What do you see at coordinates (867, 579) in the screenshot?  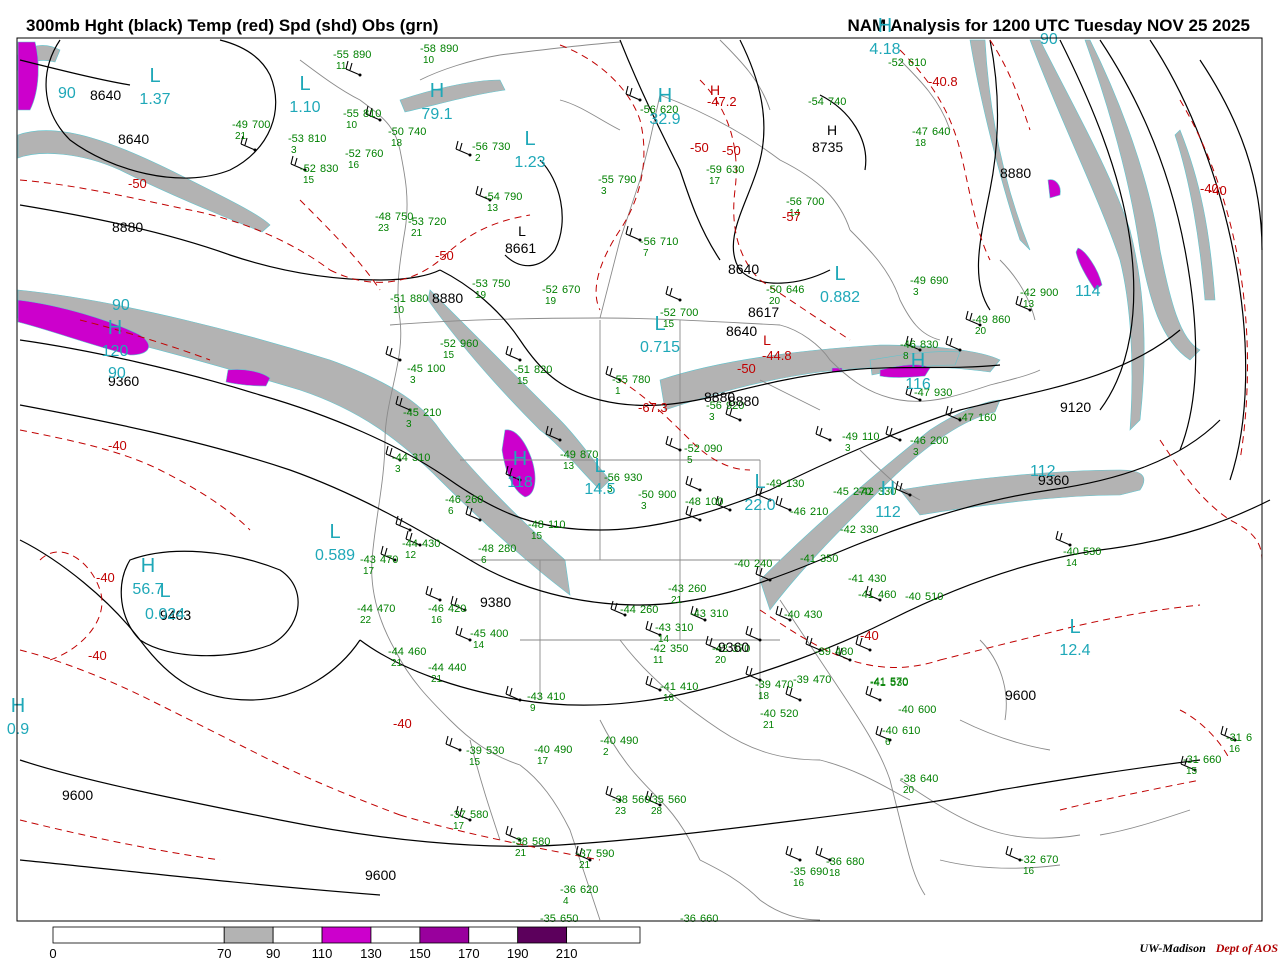 I see `station-ob-57: -41 430` at bounding box center [867, 579].